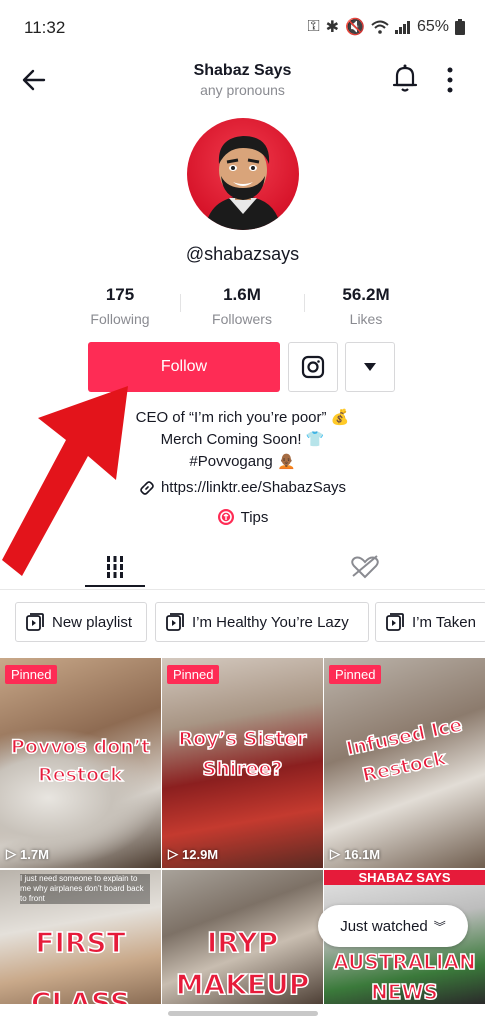 The height and width of the screenshot is (1024, 485). I want to click on home-gesture-pill, so click(243, 1013).